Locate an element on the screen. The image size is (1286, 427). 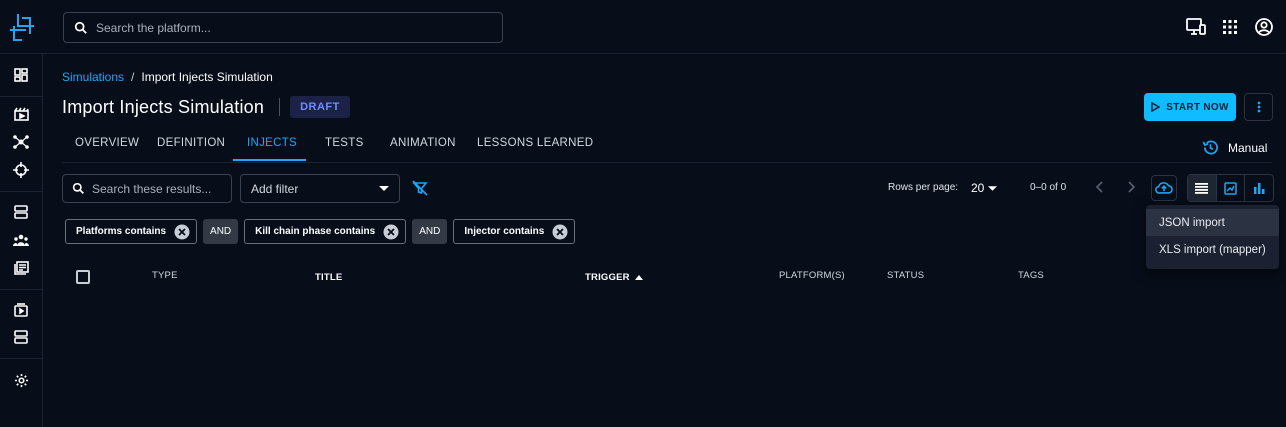
sidebar-item-channels is located at coordinates (21, 268).